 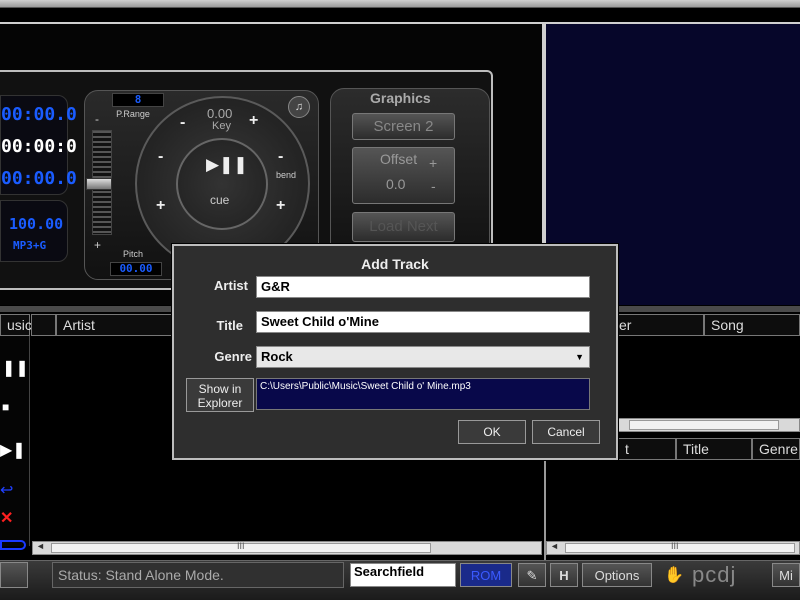 I want to click on right-upper-scrollbar, so click(x=709, y=425).